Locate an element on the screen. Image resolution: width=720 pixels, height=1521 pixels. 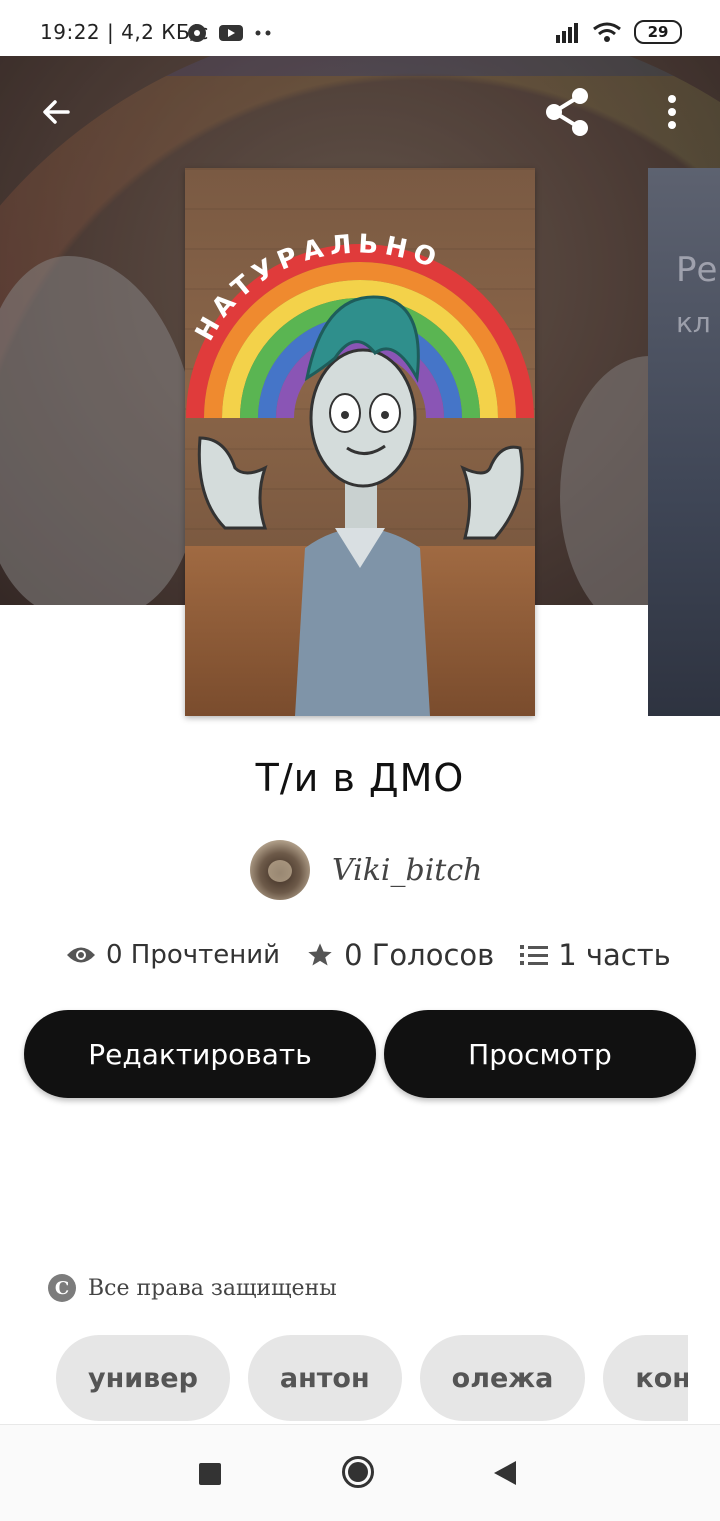
author-row: Viki_bitch is located at coordinates (366, 870).